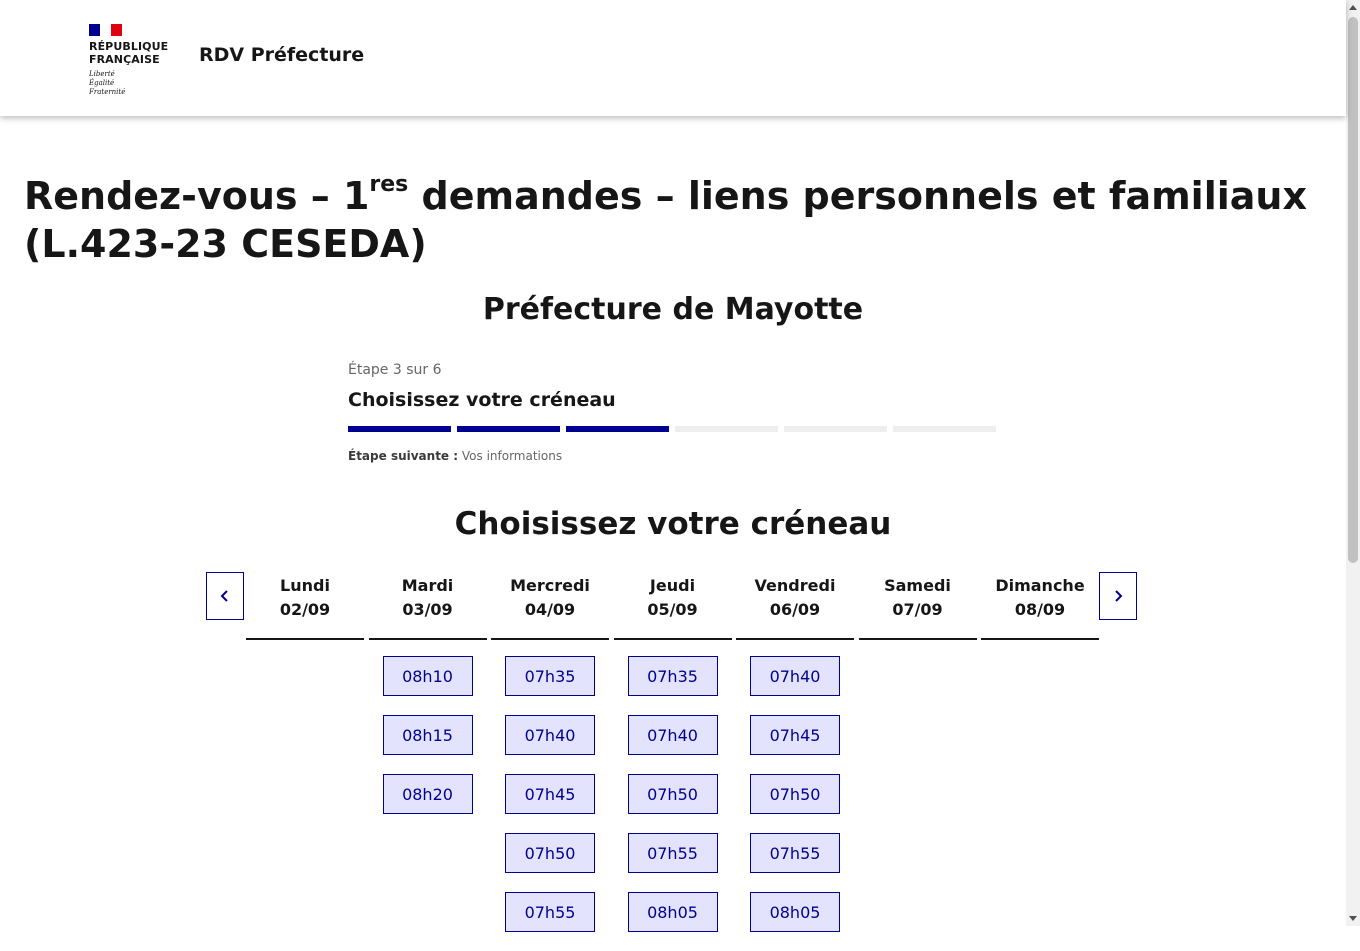  Describe the element at coordinates (1353, 7) in the screenshot. I see `scroll-up-arrow-icon` at that location.